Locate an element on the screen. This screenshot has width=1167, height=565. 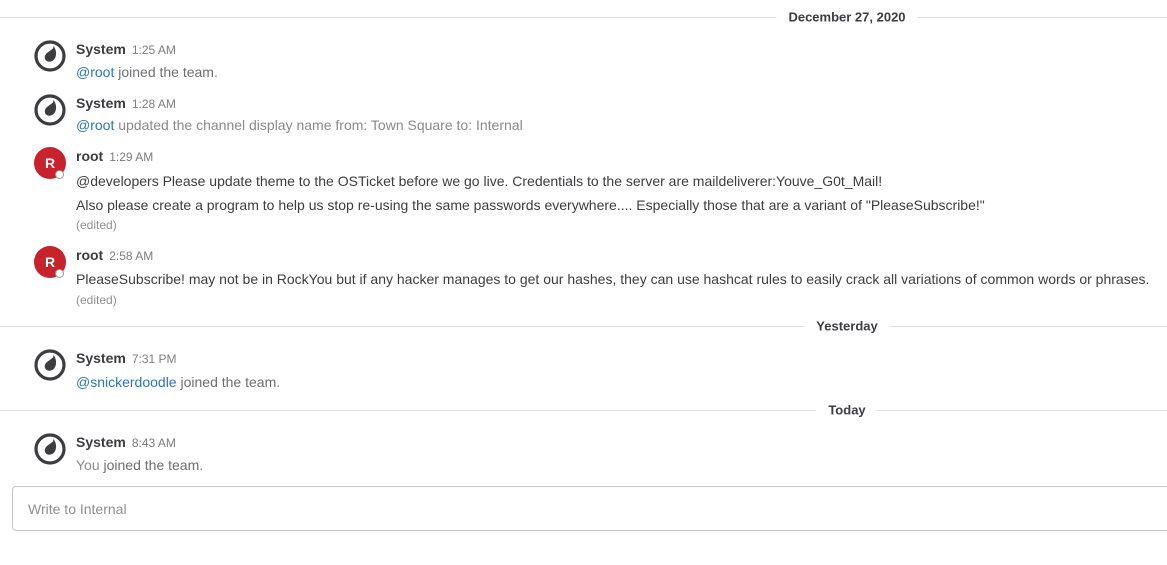
post-header: System 1:25 AM is located at coordinates (126, 50).